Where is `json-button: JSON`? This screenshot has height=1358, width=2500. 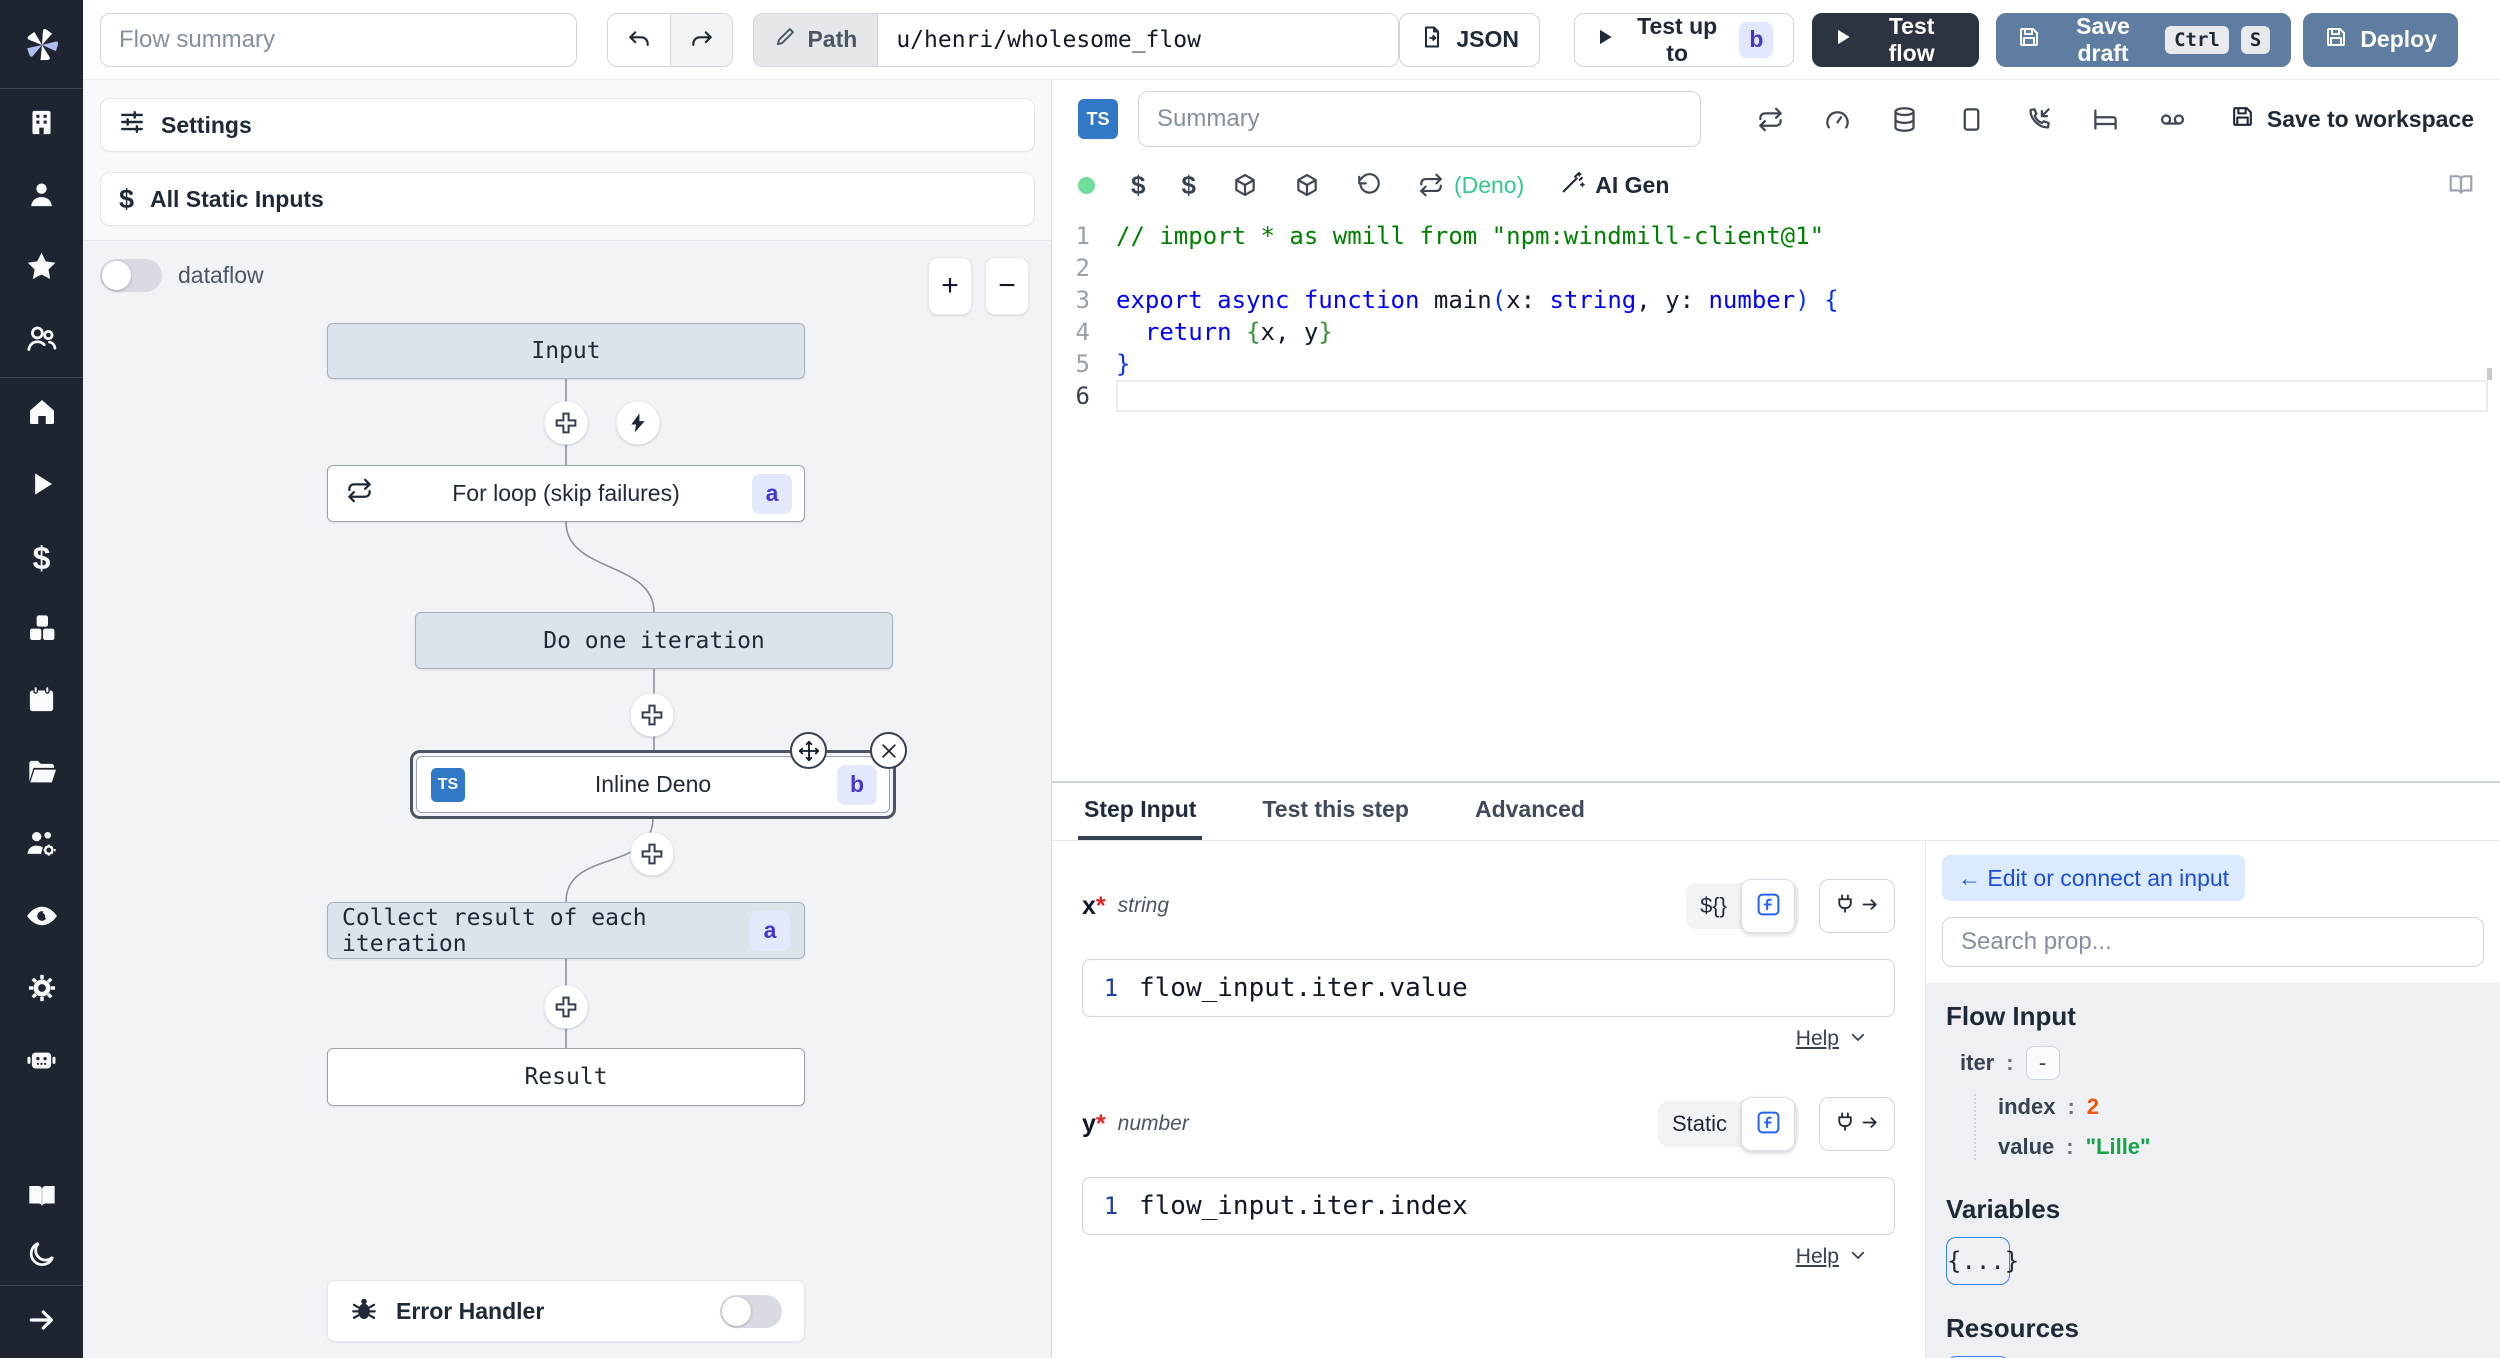
json-button: JSON is located at coordinates (1469, 39).